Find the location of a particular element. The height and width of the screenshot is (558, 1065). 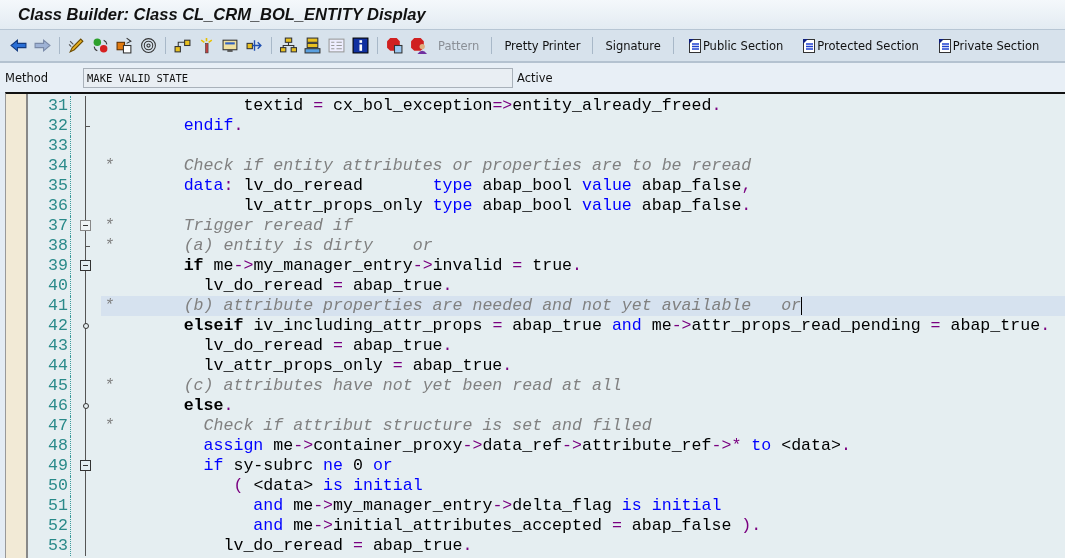

code-line: elseif iv_including_attr_props = abap_true and me->attr_props_read_pending = abap_true. is located at coordinates (616, 326).